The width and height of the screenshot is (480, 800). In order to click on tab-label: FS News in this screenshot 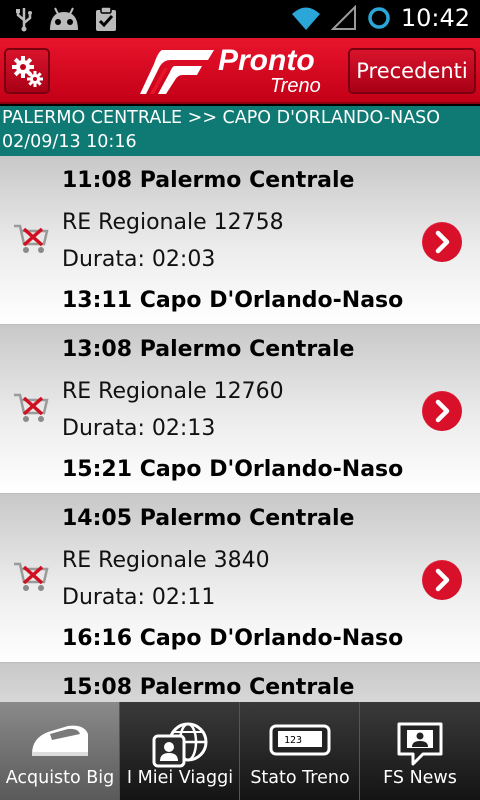, I will do `click(420, 778)`.